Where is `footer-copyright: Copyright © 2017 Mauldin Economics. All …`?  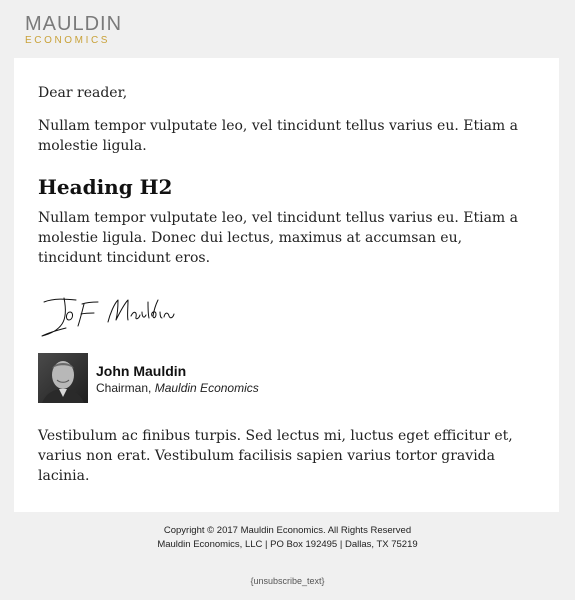 footer-copyright: Copyright © 2017 Mauldin Economics. All … is located at coordinates (287, 530).